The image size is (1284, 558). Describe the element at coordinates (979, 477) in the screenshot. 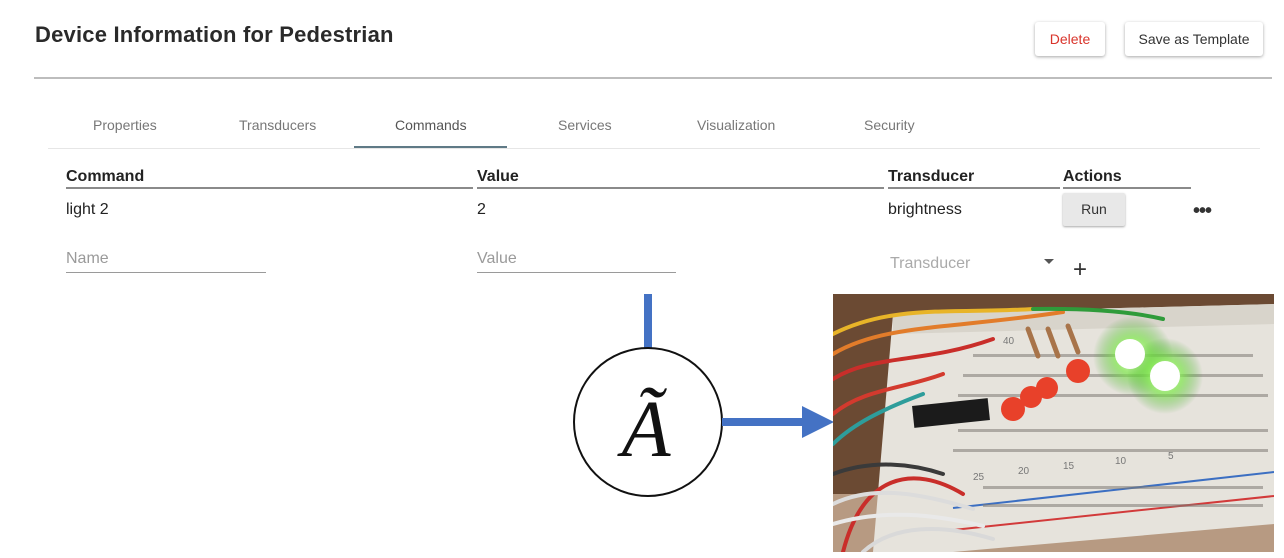

I see `board-number: 25` at that location.